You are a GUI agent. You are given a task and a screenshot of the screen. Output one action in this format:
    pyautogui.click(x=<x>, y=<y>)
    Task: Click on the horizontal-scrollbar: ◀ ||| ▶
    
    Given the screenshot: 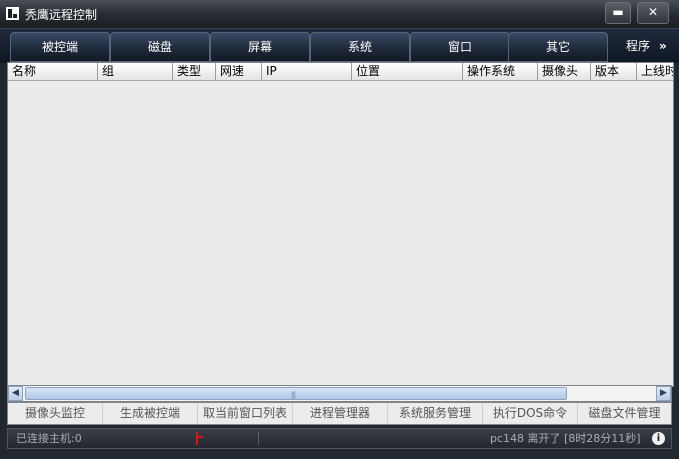 What is the action you would take?
    pyautogui.click(x=339, y=393)
    